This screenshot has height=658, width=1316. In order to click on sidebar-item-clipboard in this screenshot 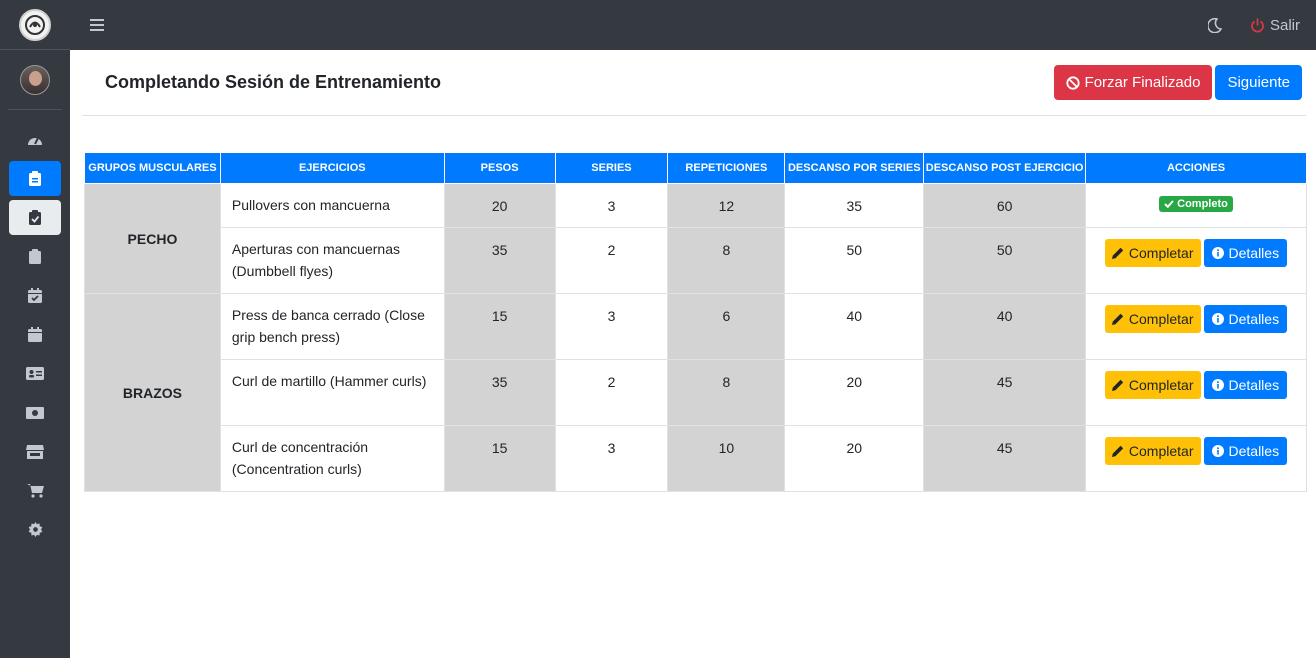, I will do `click(35, 256)`.